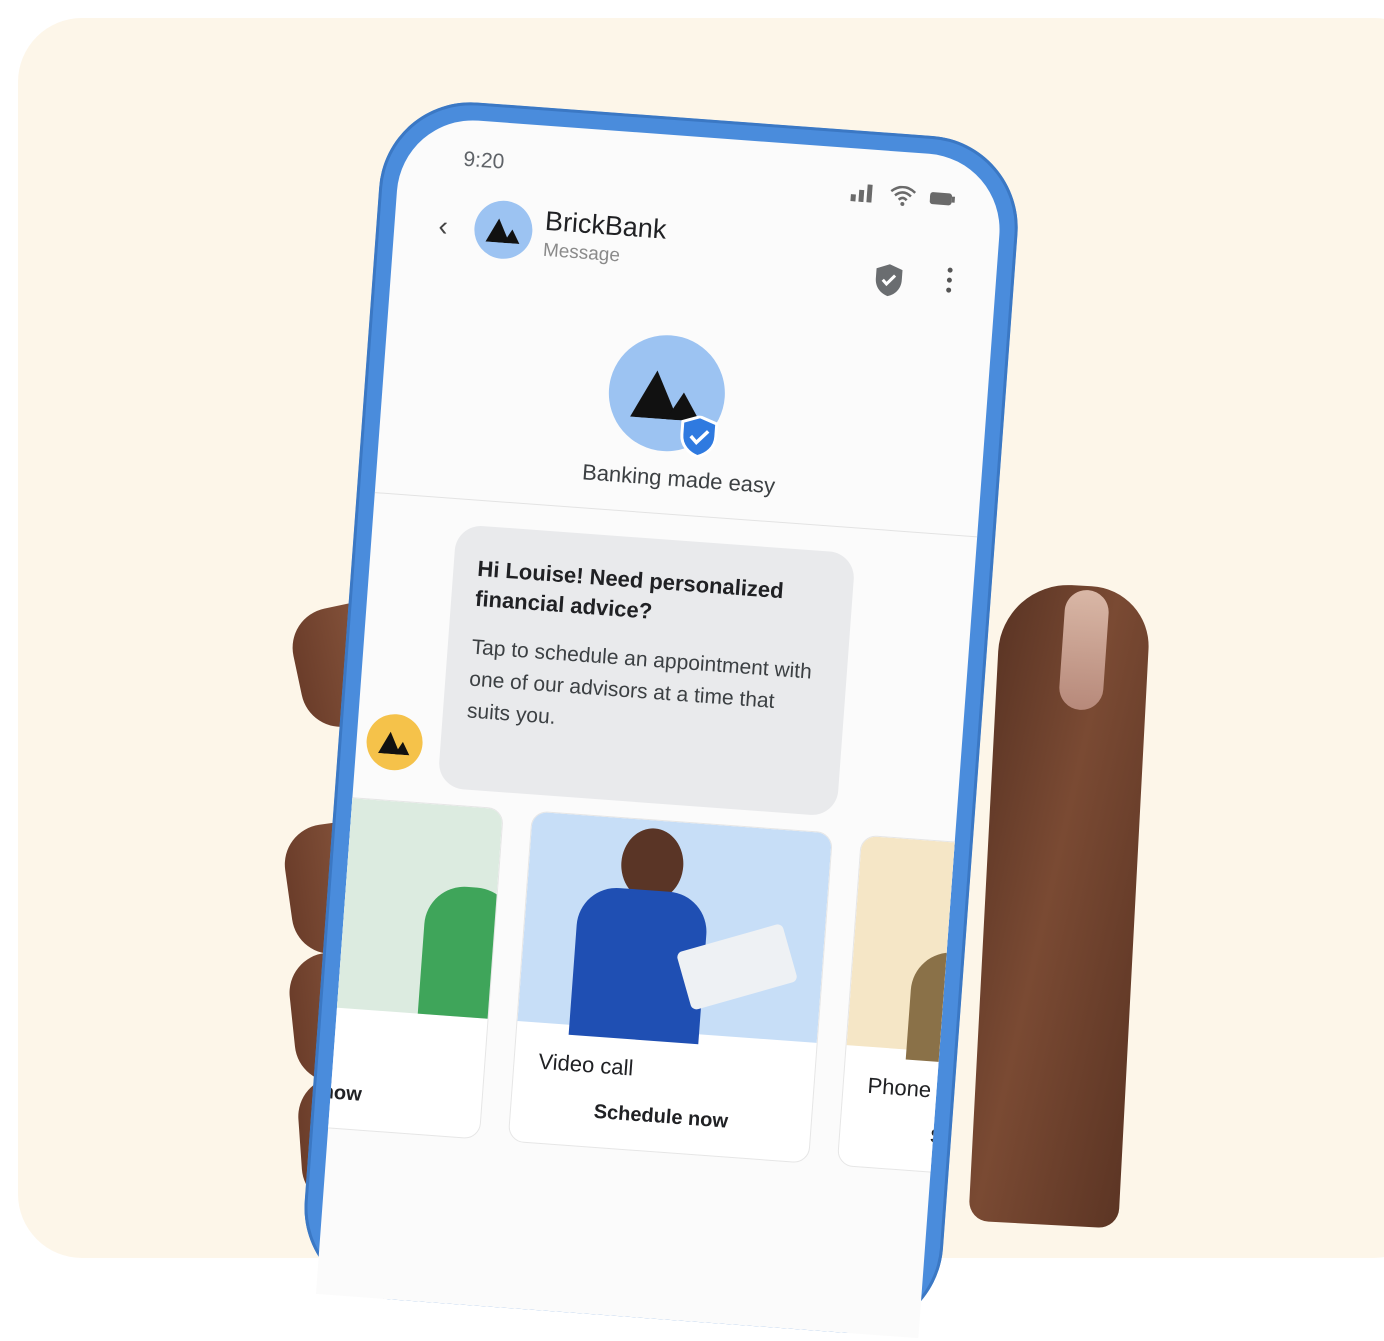 Image resolution: width=1384 pixels, height=1341 pixels. What do you see at coordinates (581, 253) in the screenshot?
I see `brand-subtitle: Message` at bounding box center [581, 253].